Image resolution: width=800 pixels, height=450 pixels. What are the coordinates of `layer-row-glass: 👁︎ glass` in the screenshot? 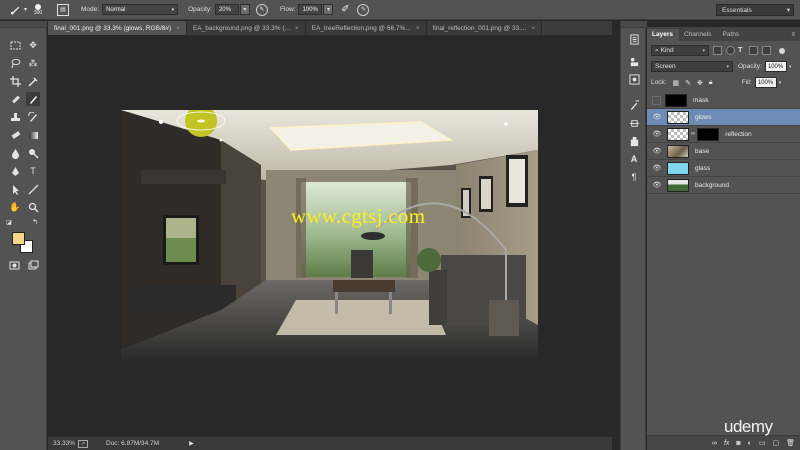 It's located at (723, 168).